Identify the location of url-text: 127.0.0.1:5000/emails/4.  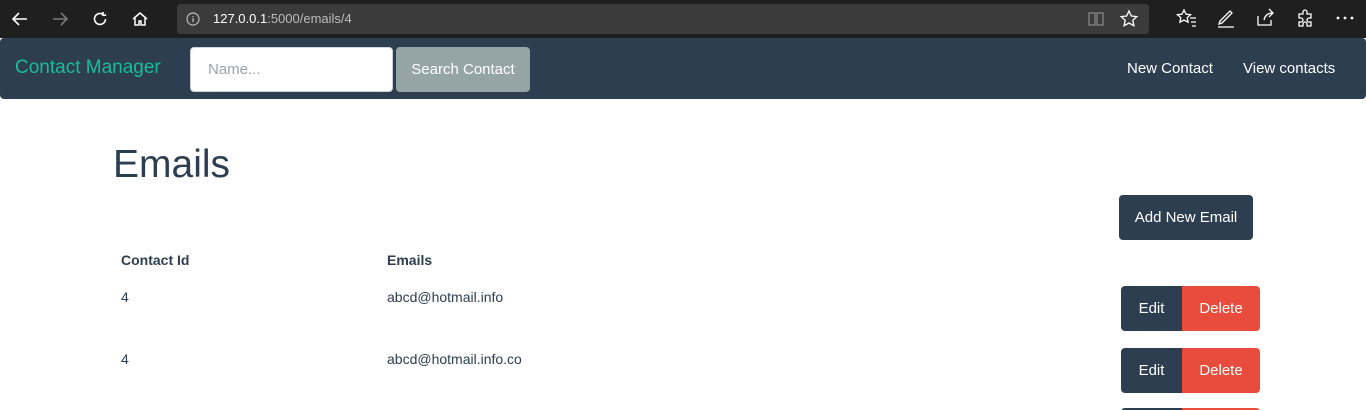
(282, 19).